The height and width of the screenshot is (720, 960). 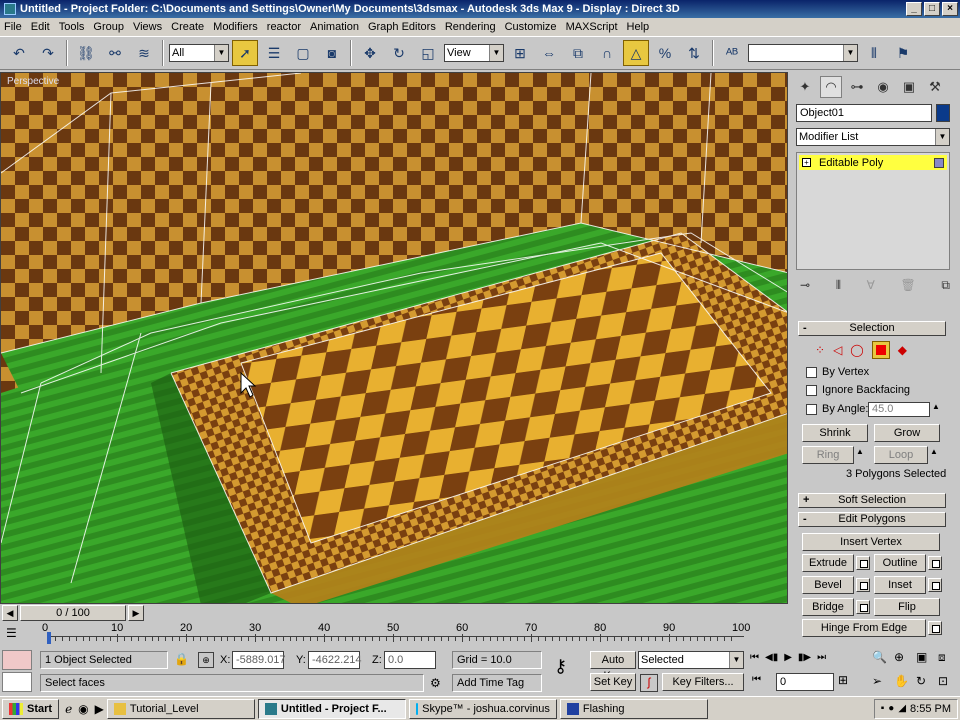 What do you see at coordinates (843, 680) in the screenshot?
I see `time-config-icon: ⊞` at bounding box center [843, 680].